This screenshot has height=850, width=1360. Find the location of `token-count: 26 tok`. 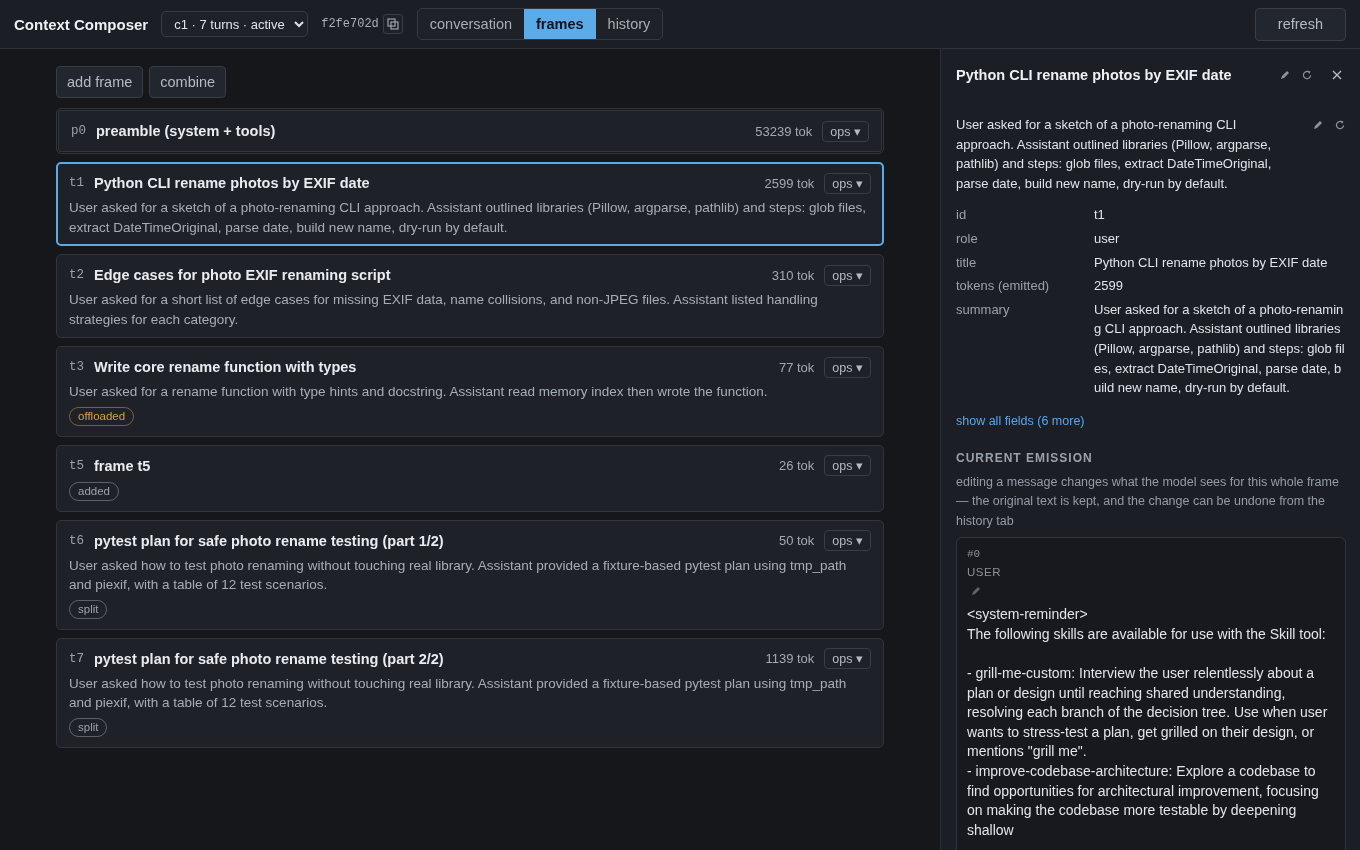

token-count: 26 tok is located at coordinates (796, 465).